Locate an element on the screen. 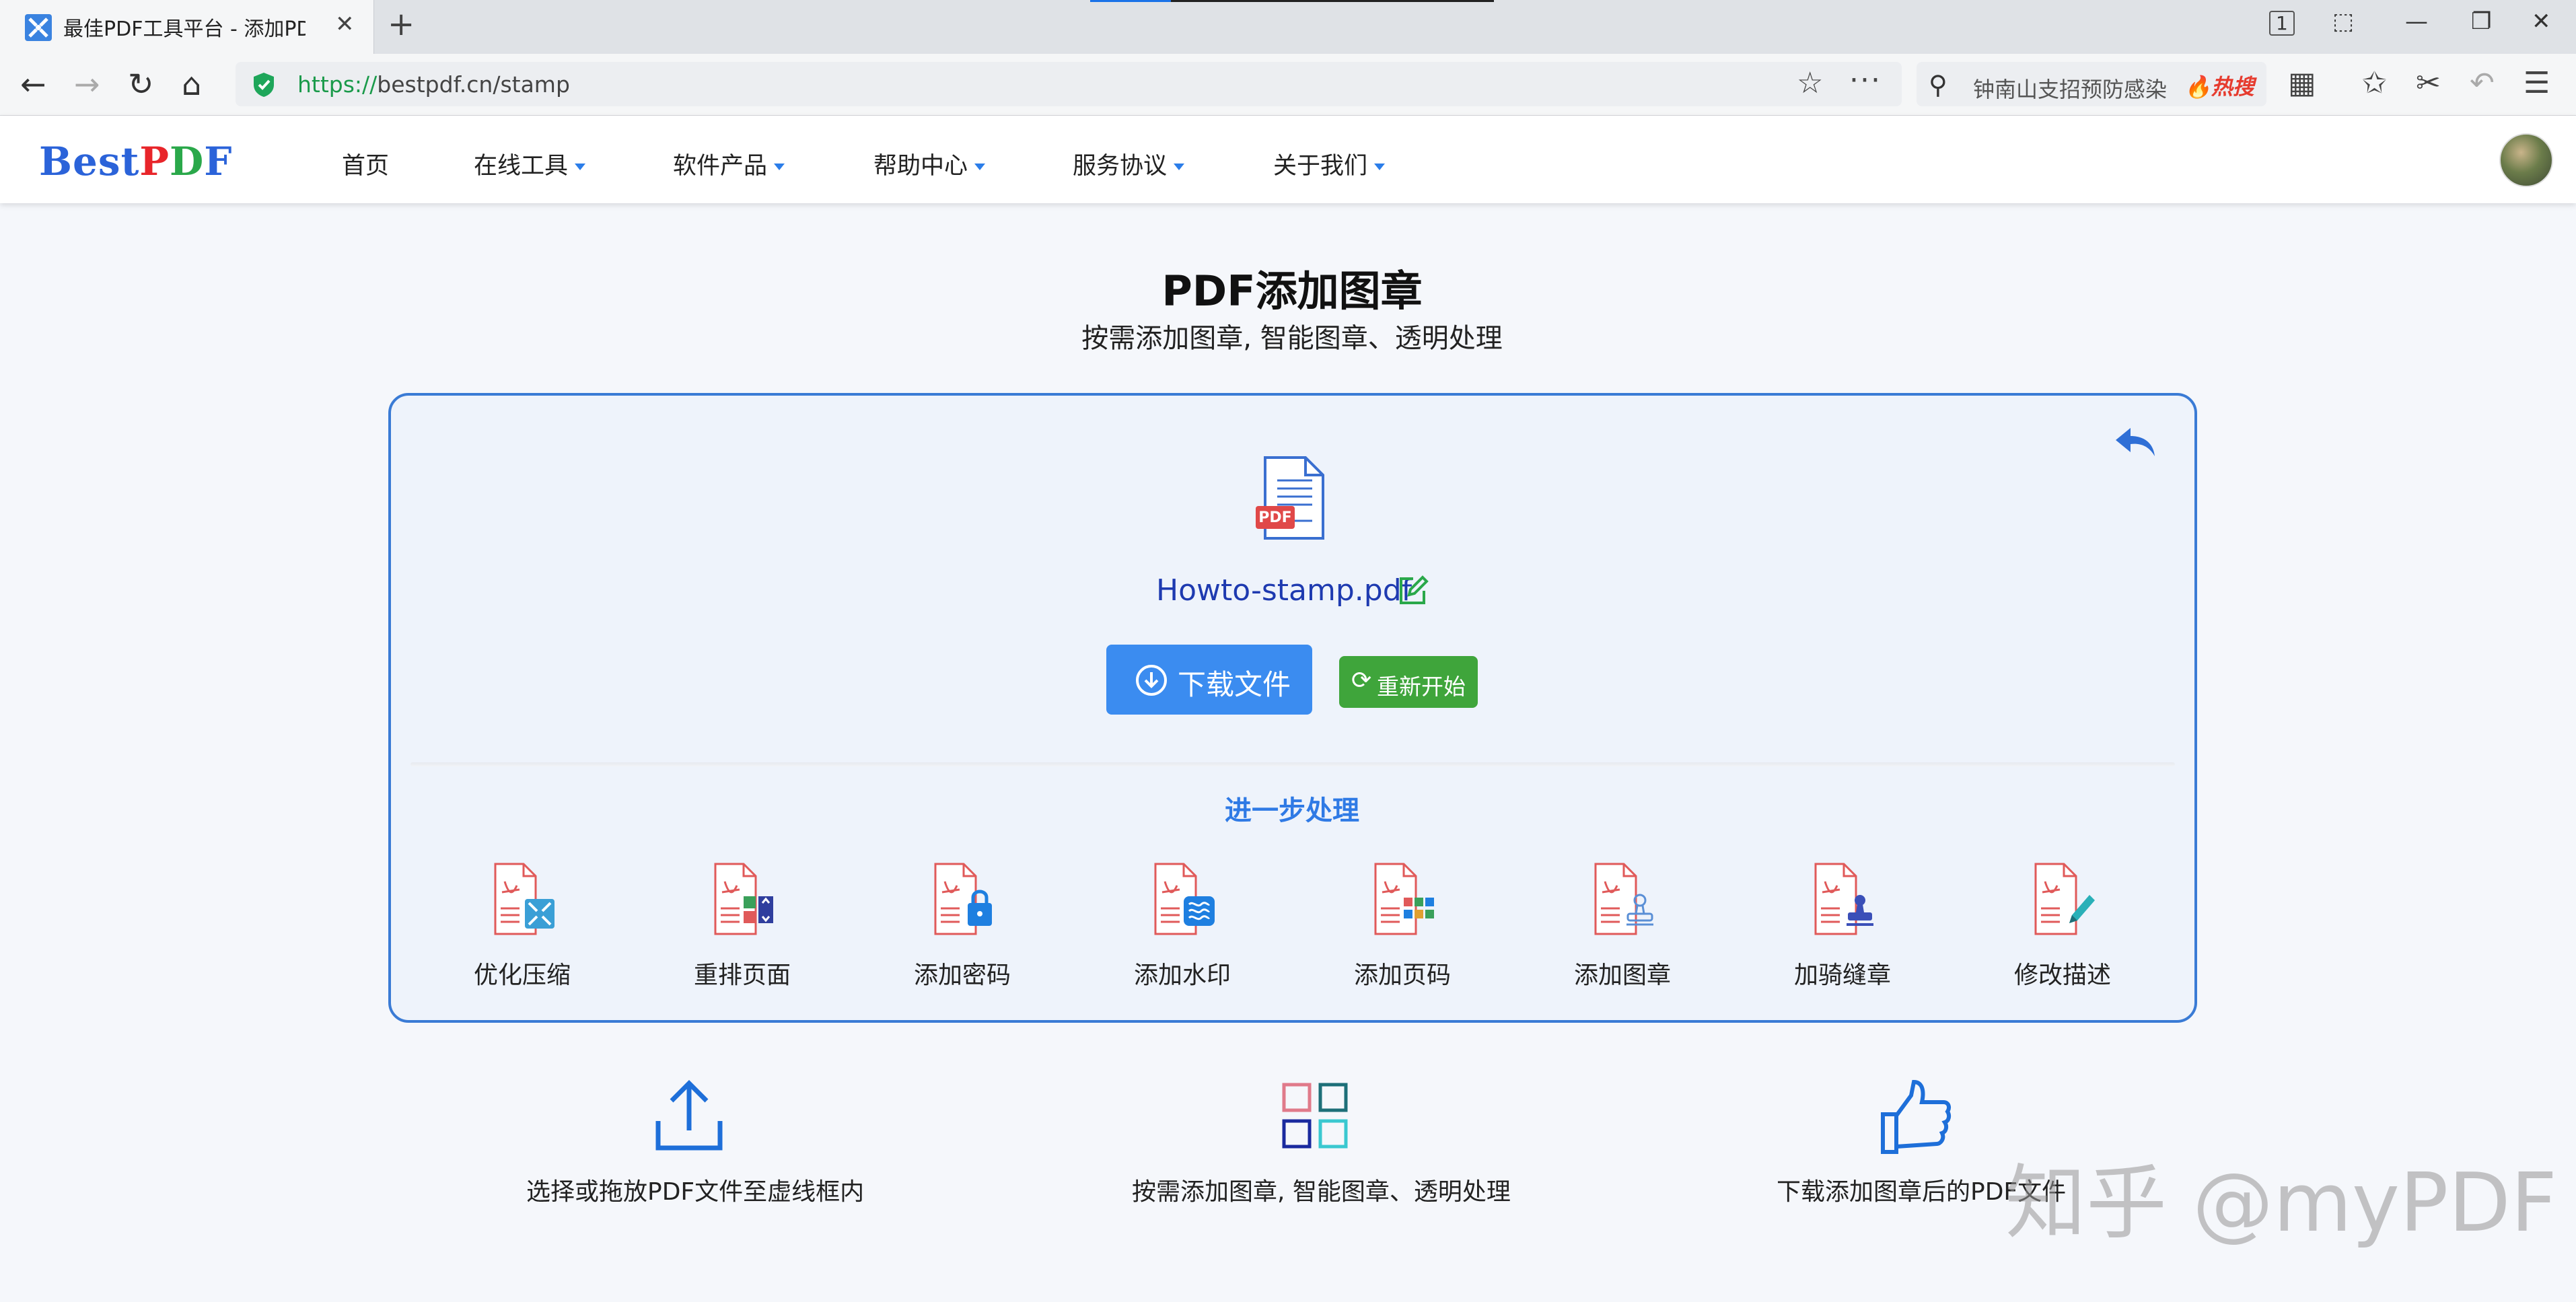  site-favicon-icon is located at coordinates (38, 27).